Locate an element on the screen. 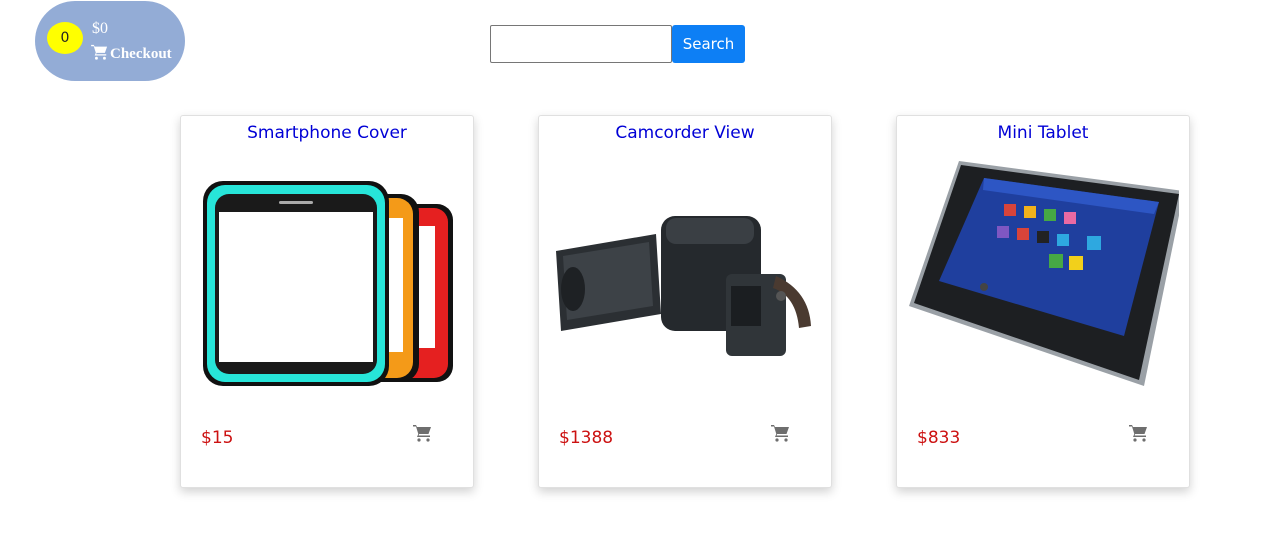 The height and width of the screenshot is (556, 1283). search-input is located at coordinates (581, 44).